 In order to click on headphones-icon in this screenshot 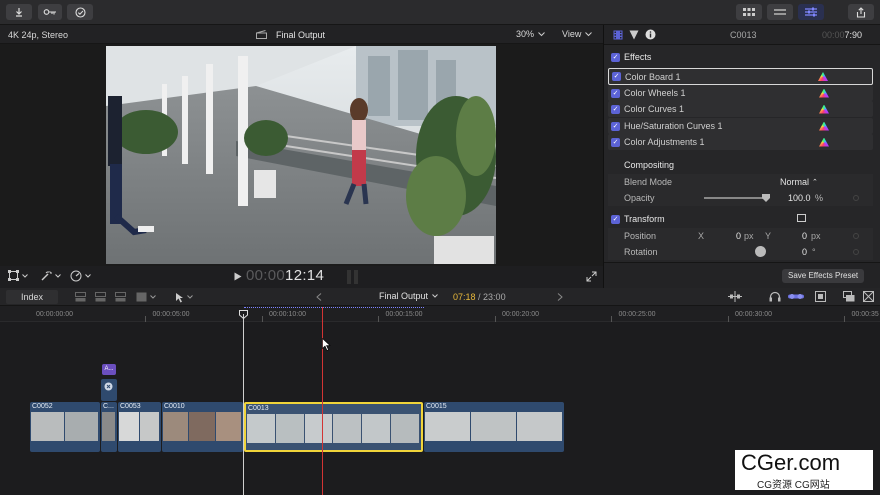, I will do `click(775, 296)`.